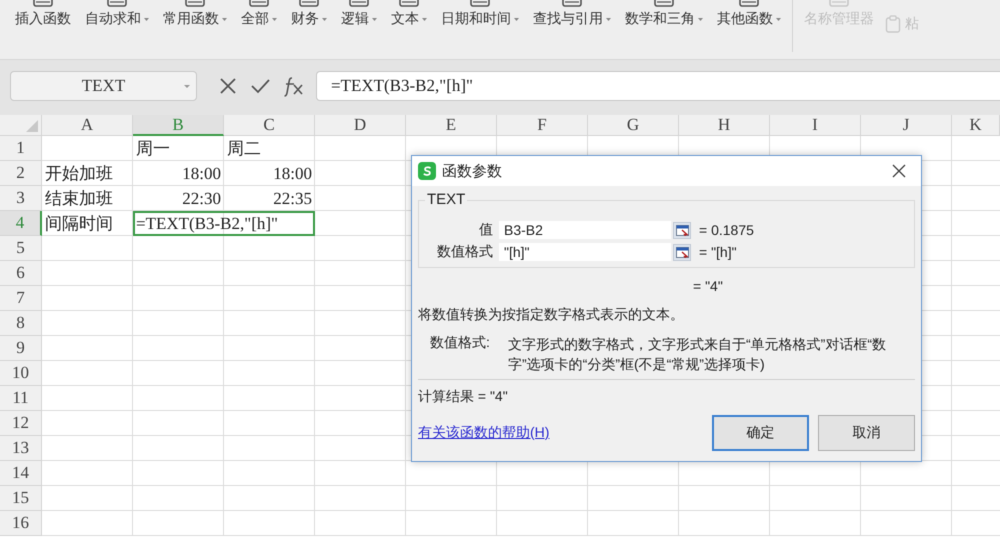  I want to click on ribbon-button: 其他函数, so click(749, 14).